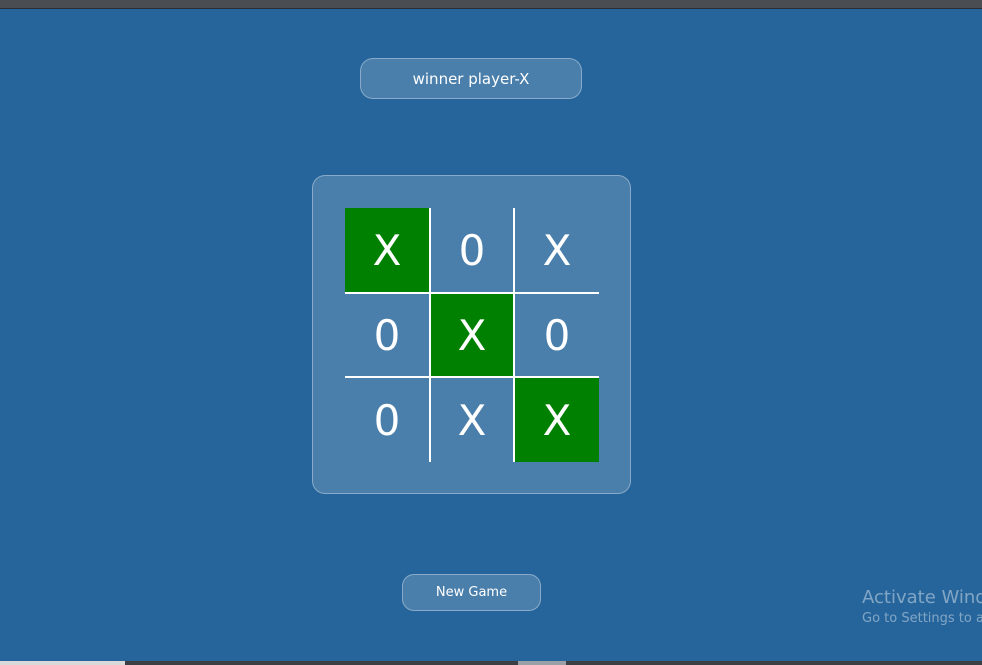 The image size is (982, 665). I want to click on game-board: X 0 X 0 X 0 0 X X, so click(472, 335).